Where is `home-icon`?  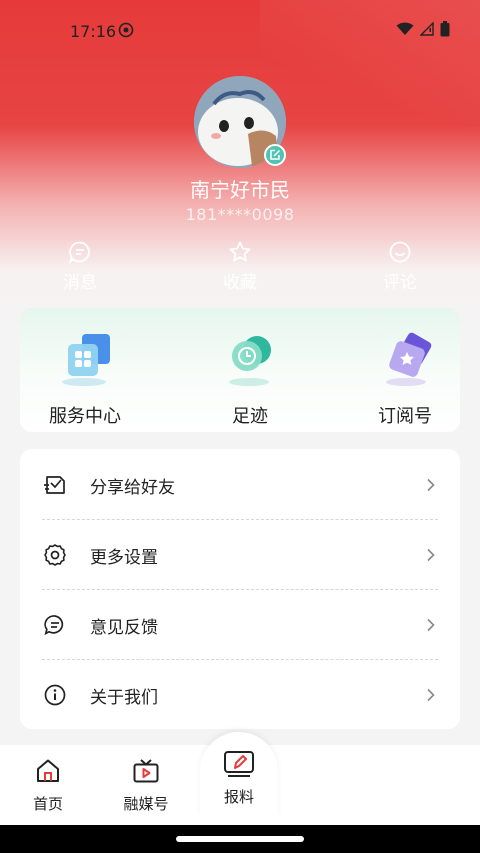
home-icon is located at coordinates (48, 770).